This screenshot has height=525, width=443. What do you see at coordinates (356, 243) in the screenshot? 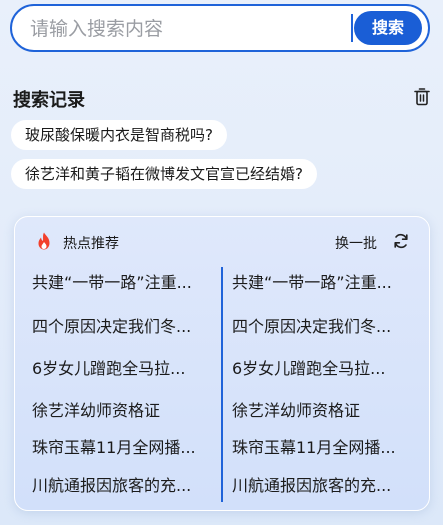
I see `refresh-button: 换一批` at bounding box center [356, 243].